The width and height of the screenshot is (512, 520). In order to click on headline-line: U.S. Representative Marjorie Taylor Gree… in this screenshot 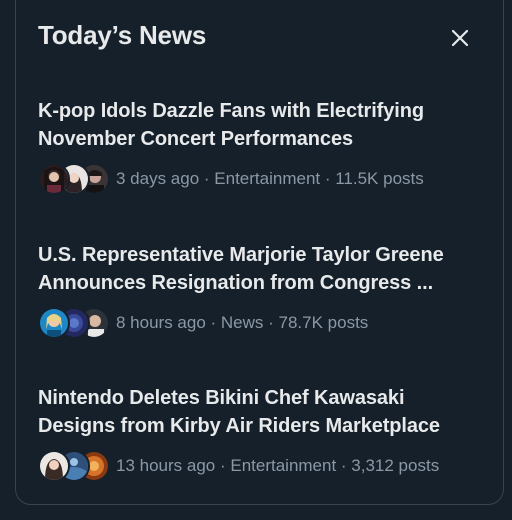, I will do `click(241, 255)`.